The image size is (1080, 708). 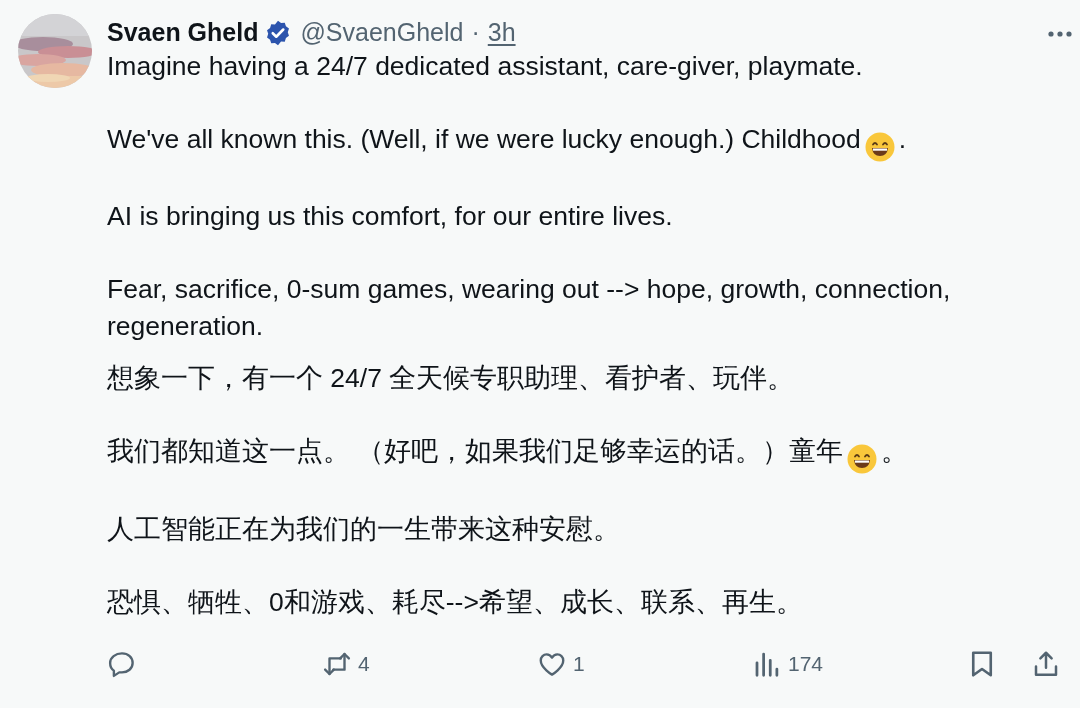 I want to click on post-paragraph: Imagine having a 24/7 dedicated assistant, care-giver, playmate., so click(x=485, y=66).